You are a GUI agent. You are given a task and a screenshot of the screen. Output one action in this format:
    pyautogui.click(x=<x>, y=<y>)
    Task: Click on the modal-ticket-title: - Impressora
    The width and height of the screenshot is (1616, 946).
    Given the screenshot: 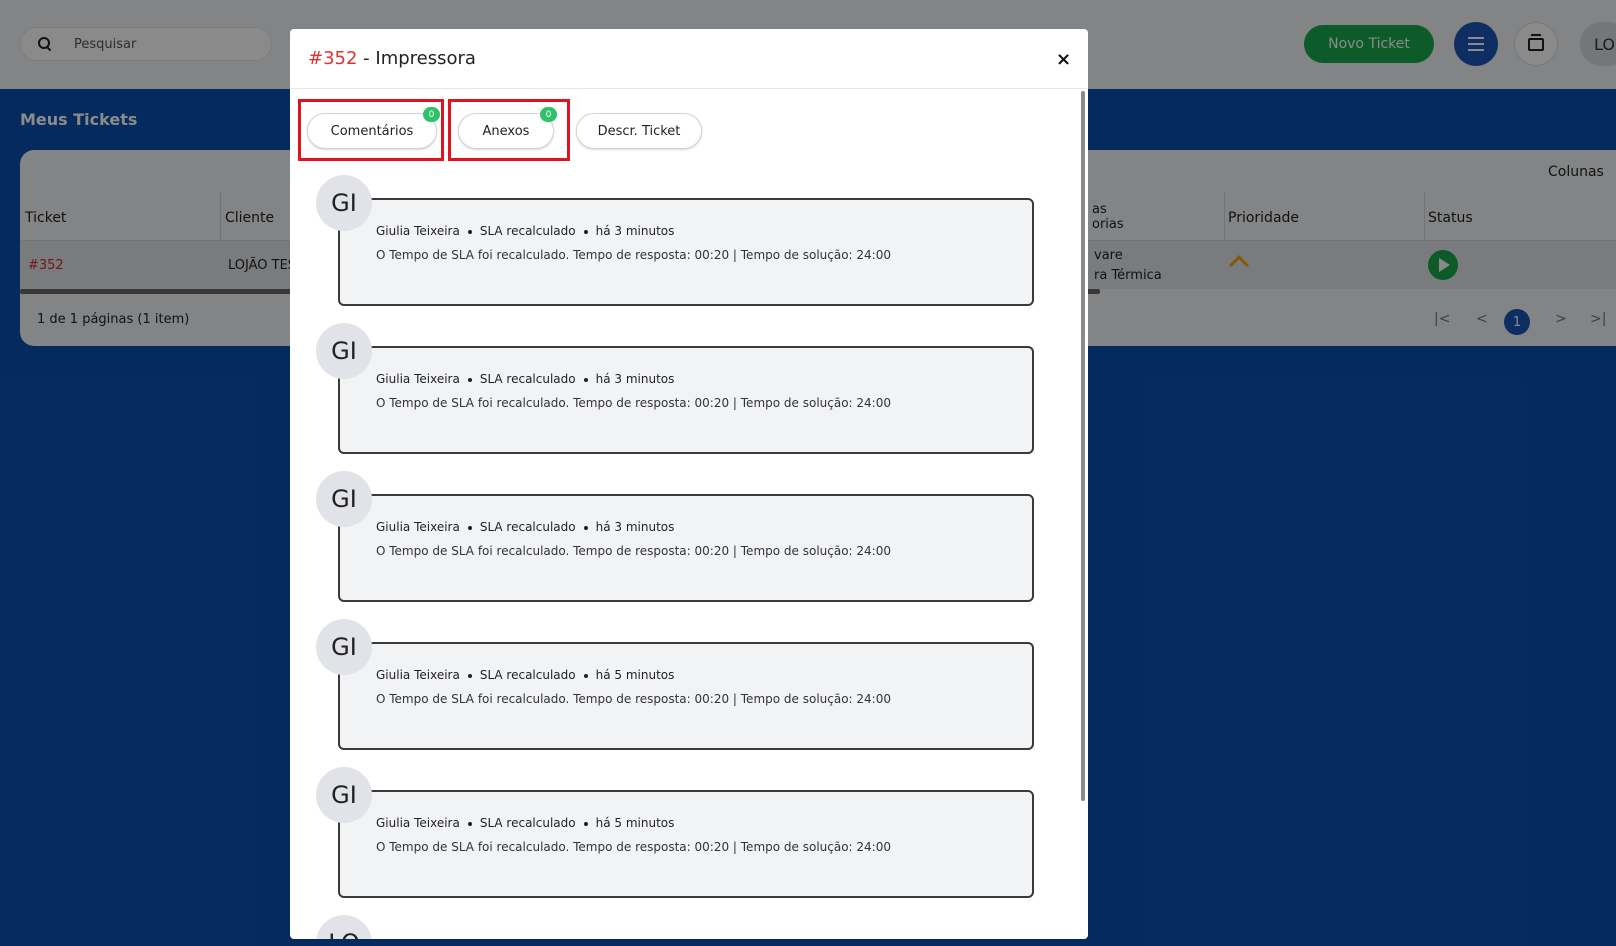 What is the action you would take?
    pyautogui.click(x=416, y=58)
    